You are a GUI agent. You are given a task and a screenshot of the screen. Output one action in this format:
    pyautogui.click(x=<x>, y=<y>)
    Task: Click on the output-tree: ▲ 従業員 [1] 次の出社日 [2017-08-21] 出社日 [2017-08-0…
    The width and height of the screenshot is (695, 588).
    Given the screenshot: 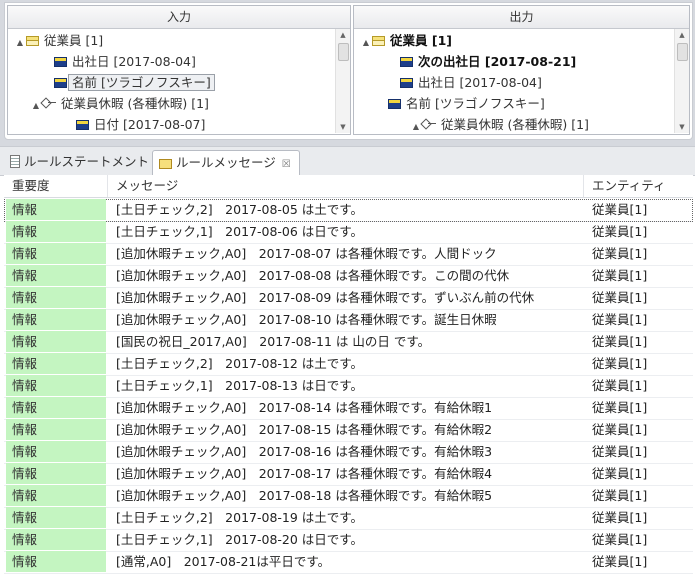 What is the action you would take?
    pyautogui.click(x=521, y=81)
    